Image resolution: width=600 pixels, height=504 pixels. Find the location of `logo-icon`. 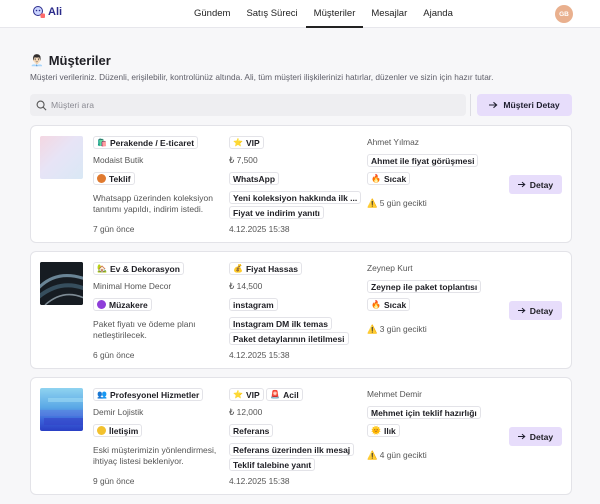

logo-icon is located at coordinates (39, 12).